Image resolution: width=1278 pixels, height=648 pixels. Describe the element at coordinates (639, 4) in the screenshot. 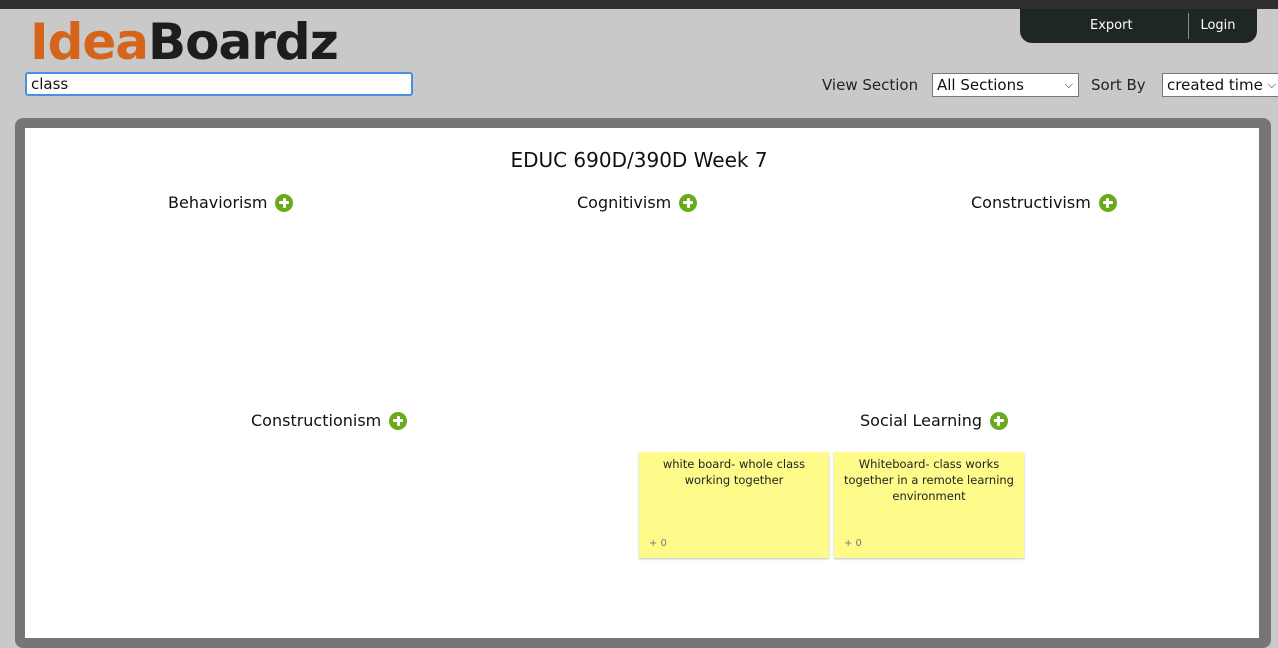

I see `top-border` at that location.